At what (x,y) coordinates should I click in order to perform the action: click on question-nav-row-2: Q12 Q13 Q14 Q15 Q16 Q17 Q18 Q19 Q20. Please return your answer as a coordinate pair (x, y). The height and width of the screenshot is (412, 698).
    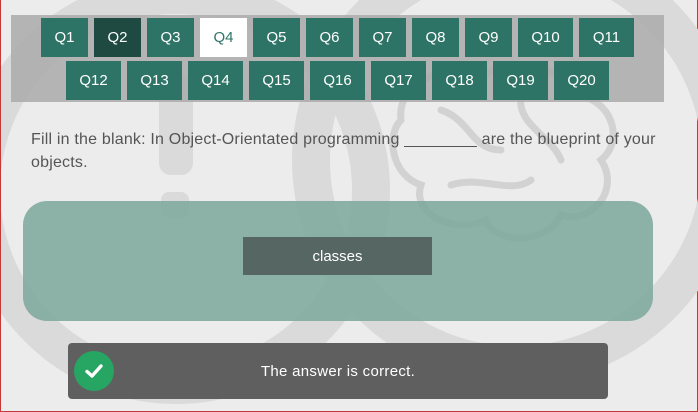
    Looking at the image, I should click on (337, 80).